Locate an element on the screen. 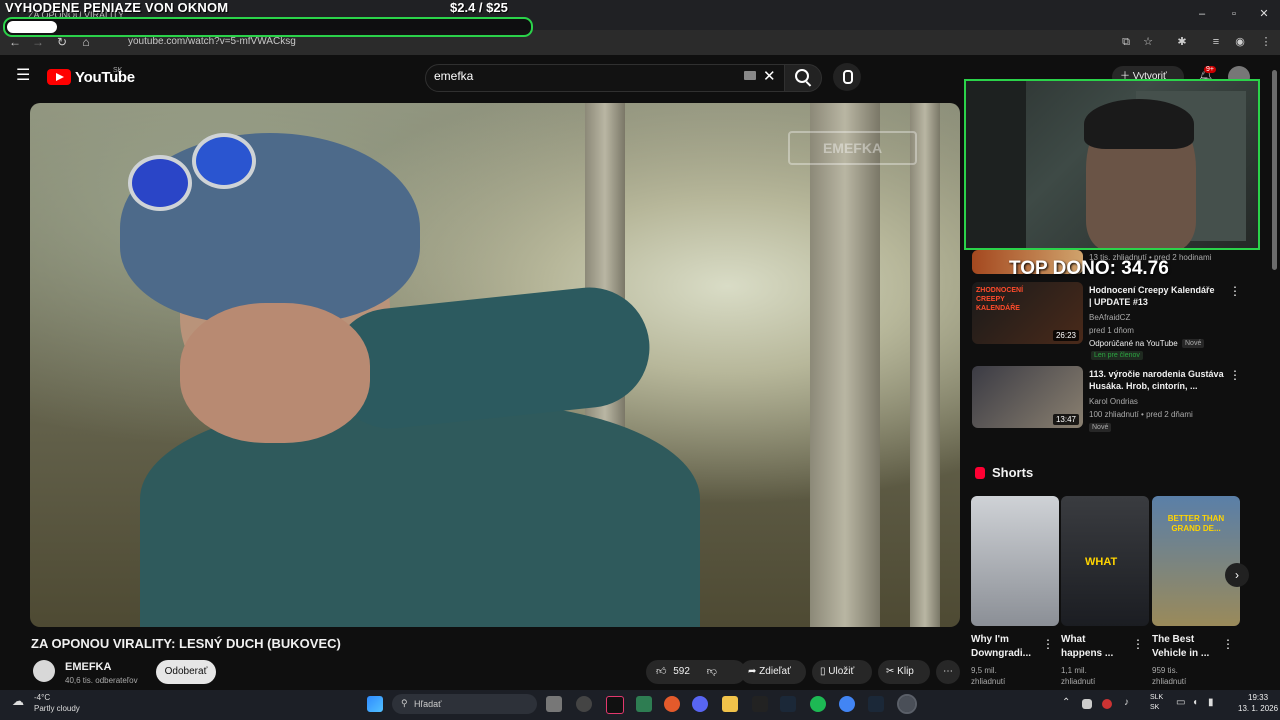 The width and height of the screenshot is (1280, 720). channel-name: Karol Ondrias is located at coordinates (1113, 401).